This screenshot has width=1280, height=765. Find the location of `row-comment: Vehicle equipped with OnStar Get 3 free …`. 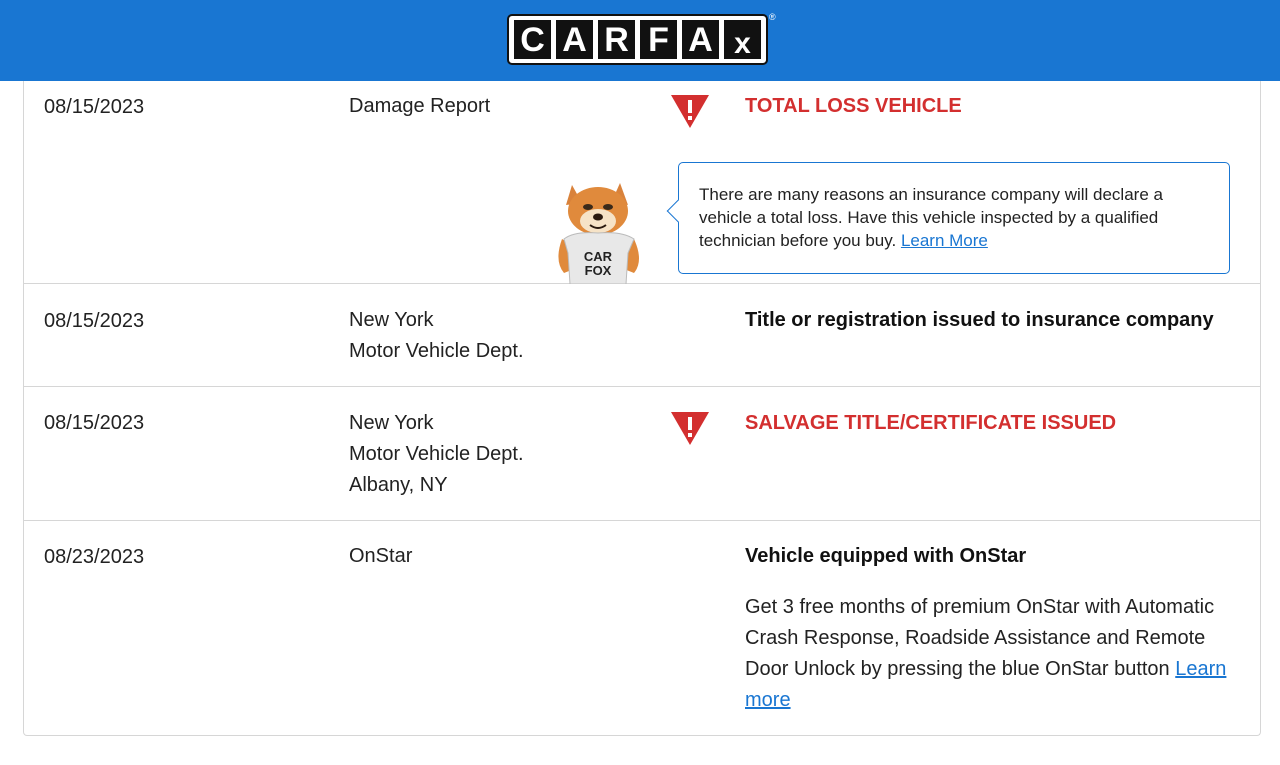

row-comment: Vehicle equipped with OnStar Get 3 free … is located at coordinates (995, 628).